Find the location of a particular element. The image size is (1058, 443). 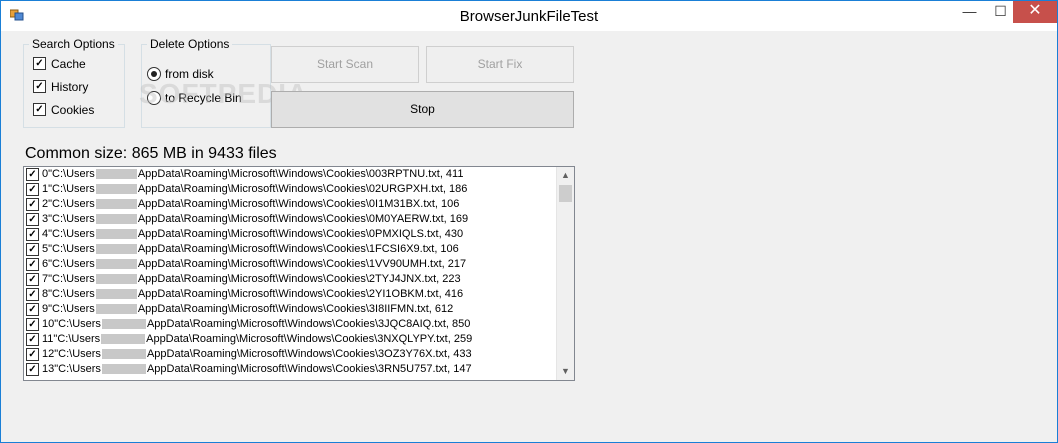

cache-label: Cache is located at coordinates (68, 64).